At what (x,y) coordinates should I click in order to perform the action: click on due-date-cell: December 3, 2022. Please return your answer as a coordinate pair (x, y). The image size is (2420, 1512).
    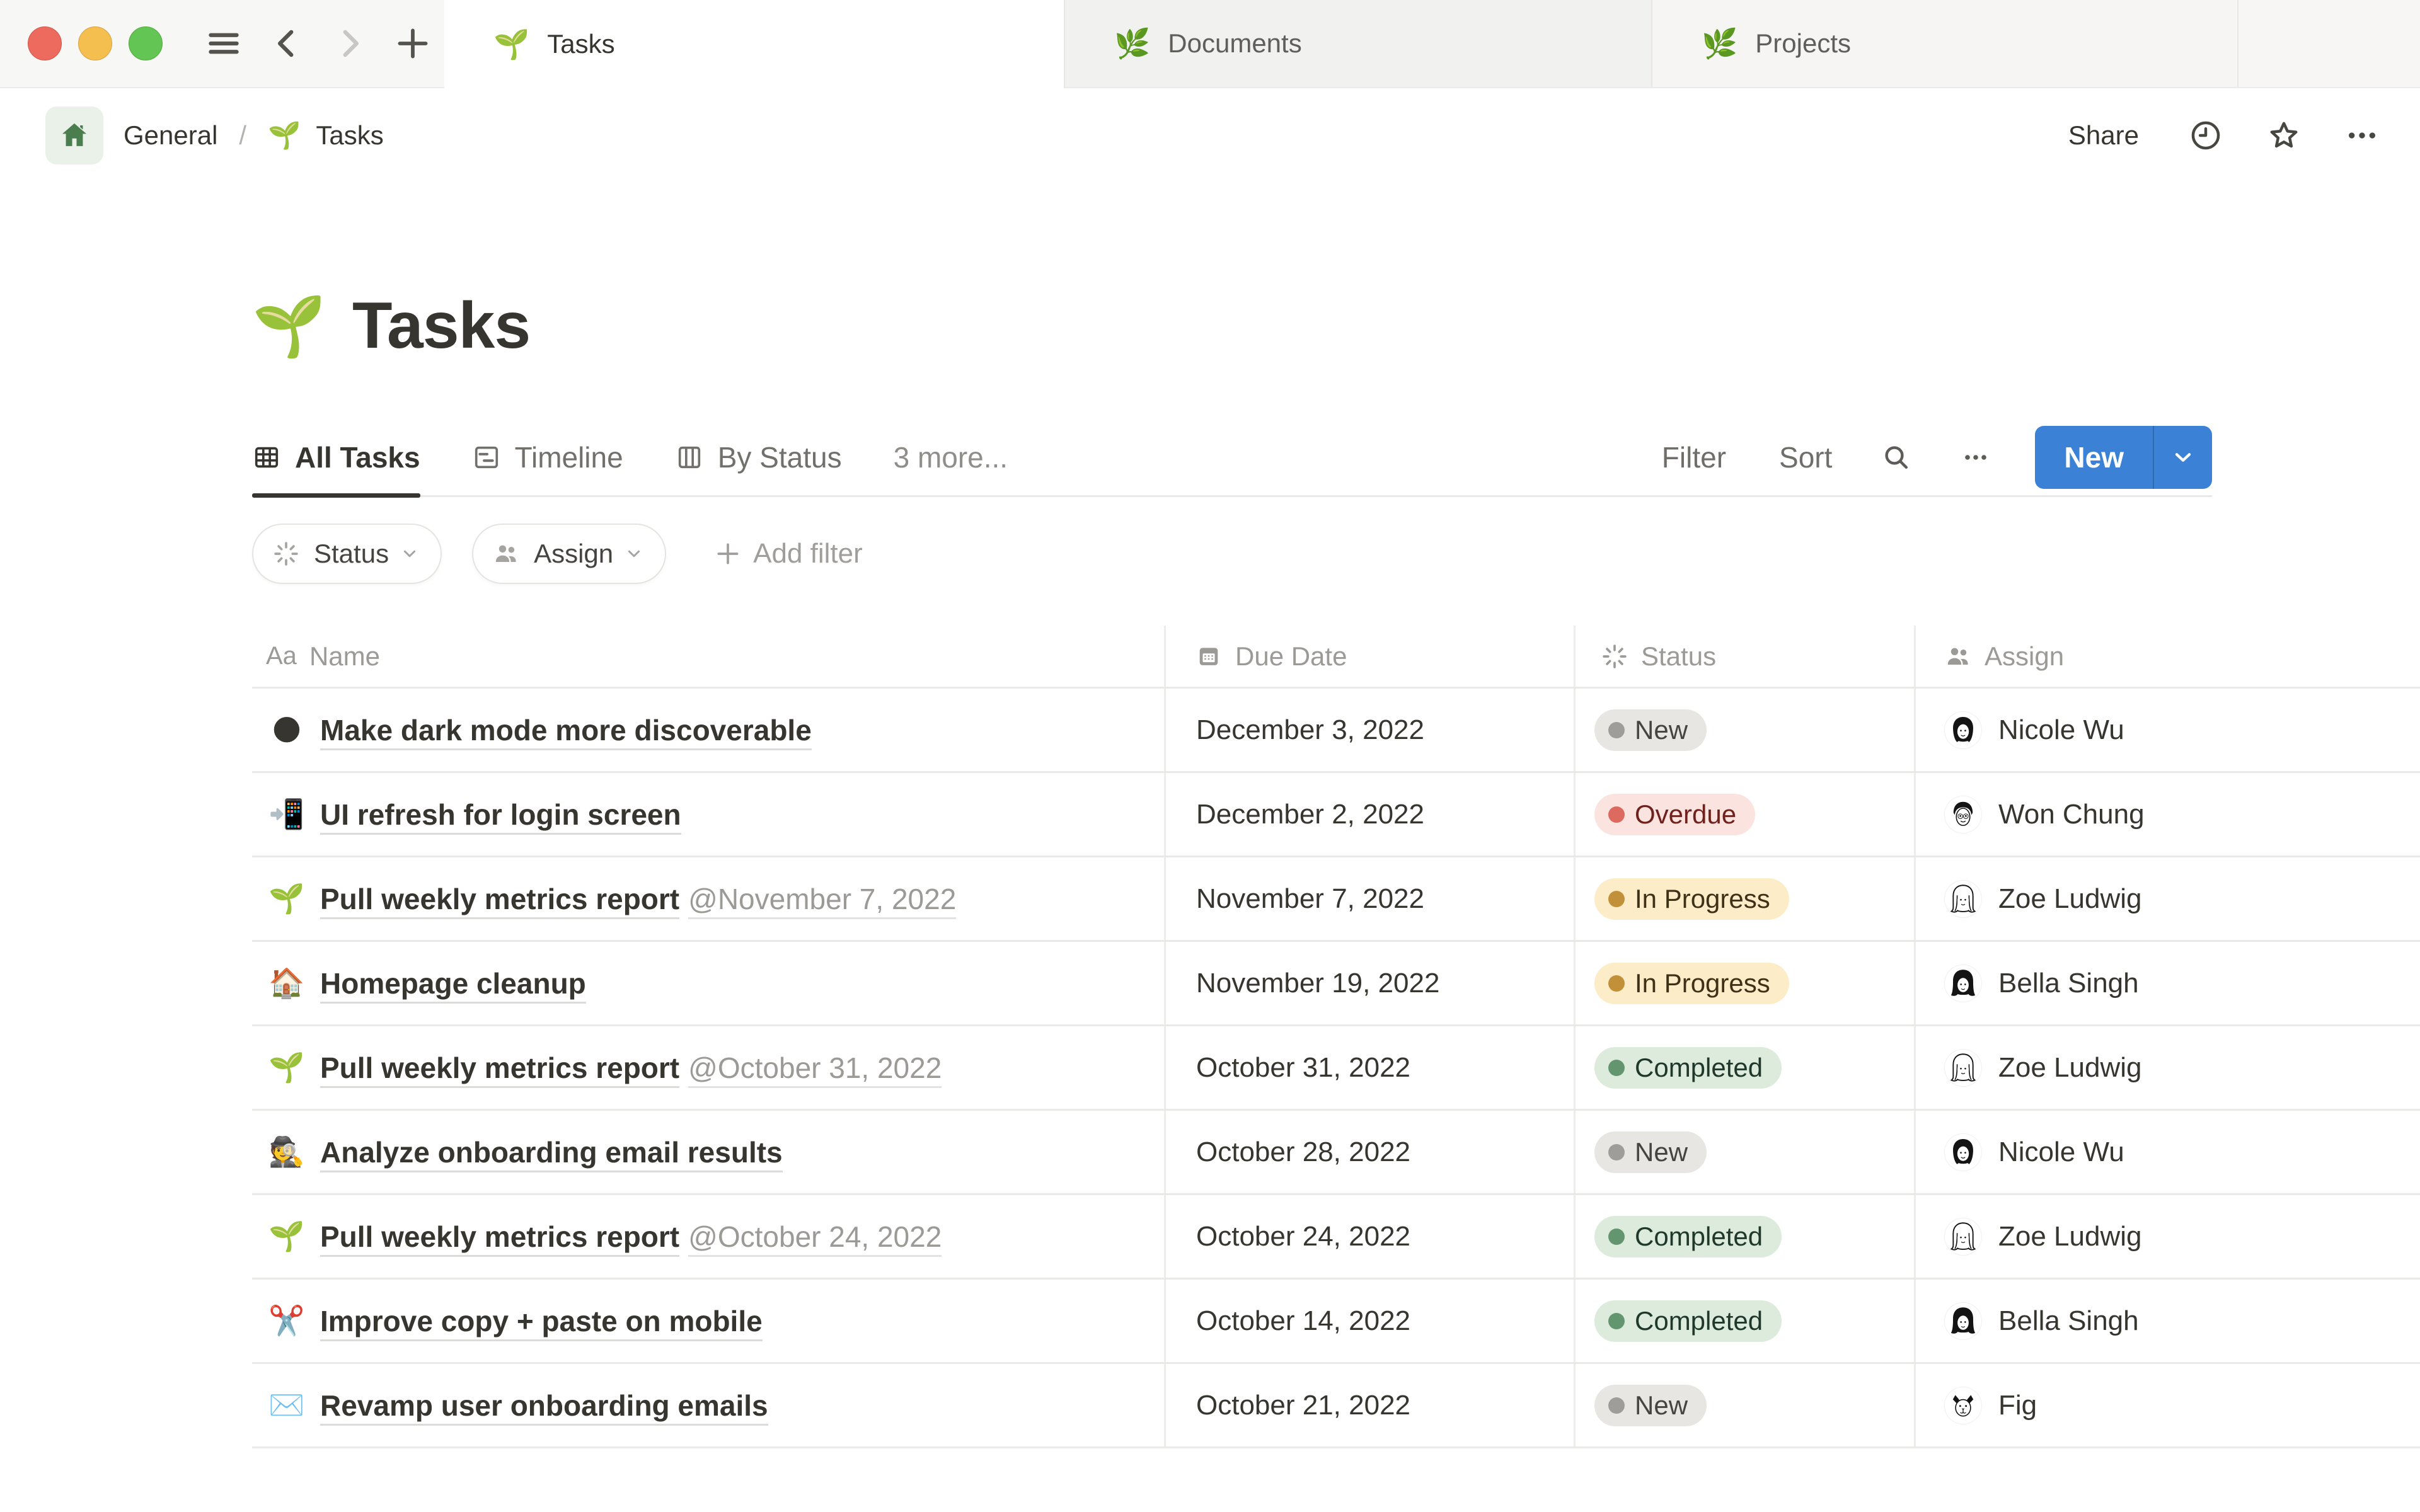
    Looking at the image, I should click on (1371, 730).